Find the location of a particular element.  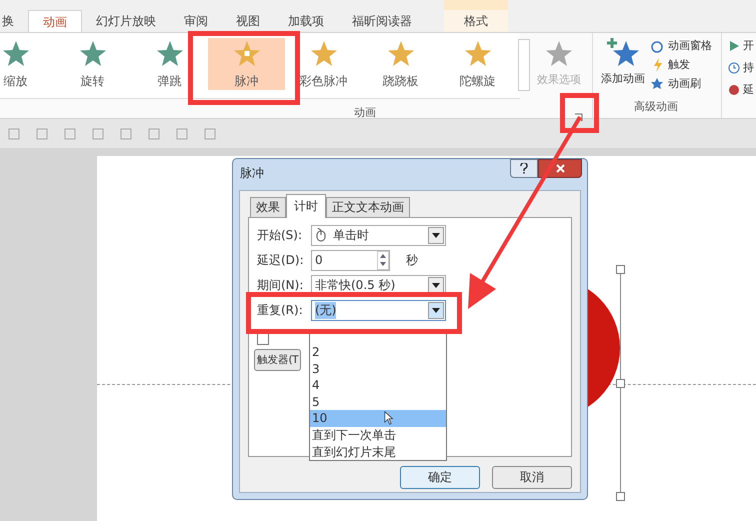

ribbon-tab: 视图 is located at coordinates (248, 21).